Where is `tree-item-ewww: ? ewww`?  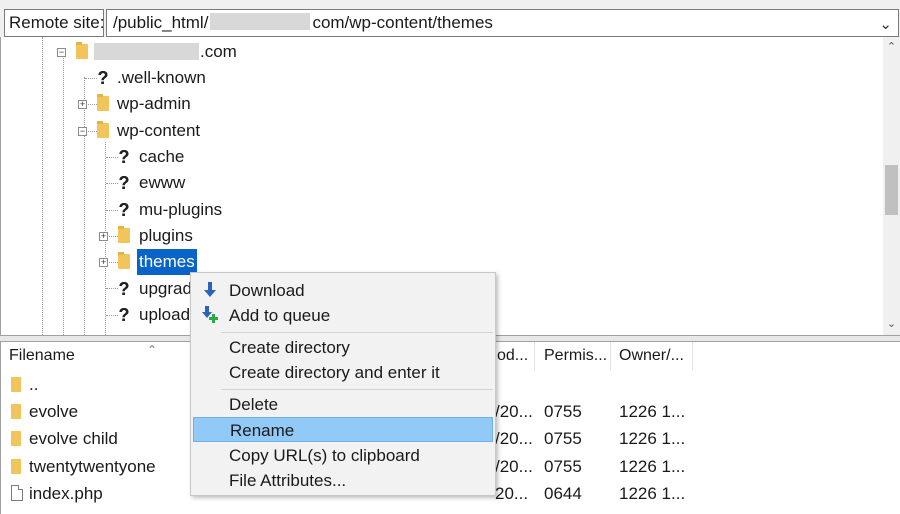
tree-item-ewww: ? ewww is located at coordinates (151, 183).